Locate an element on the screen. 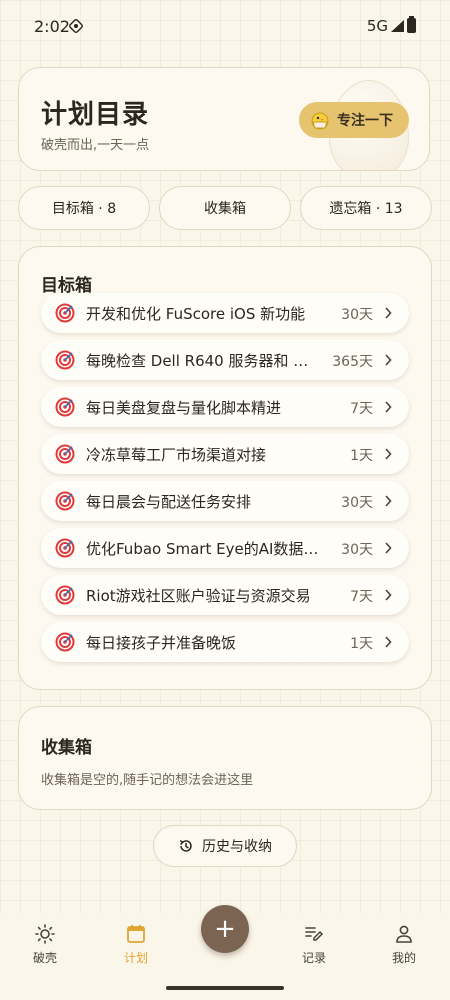  person-icon is located at coordinates (404, 934).